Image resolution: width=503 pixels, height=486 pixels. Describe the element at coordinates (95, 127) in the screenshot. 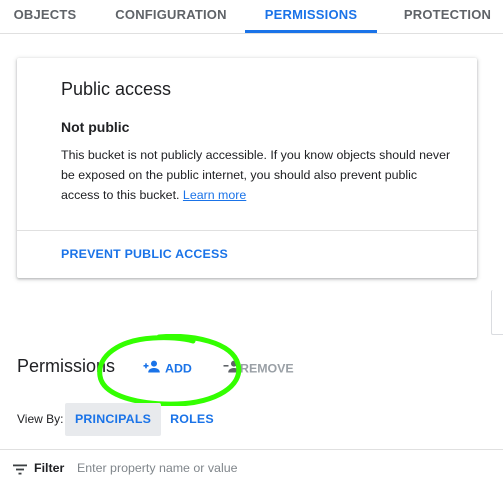

I see `public-access-status: Not public` at that location.